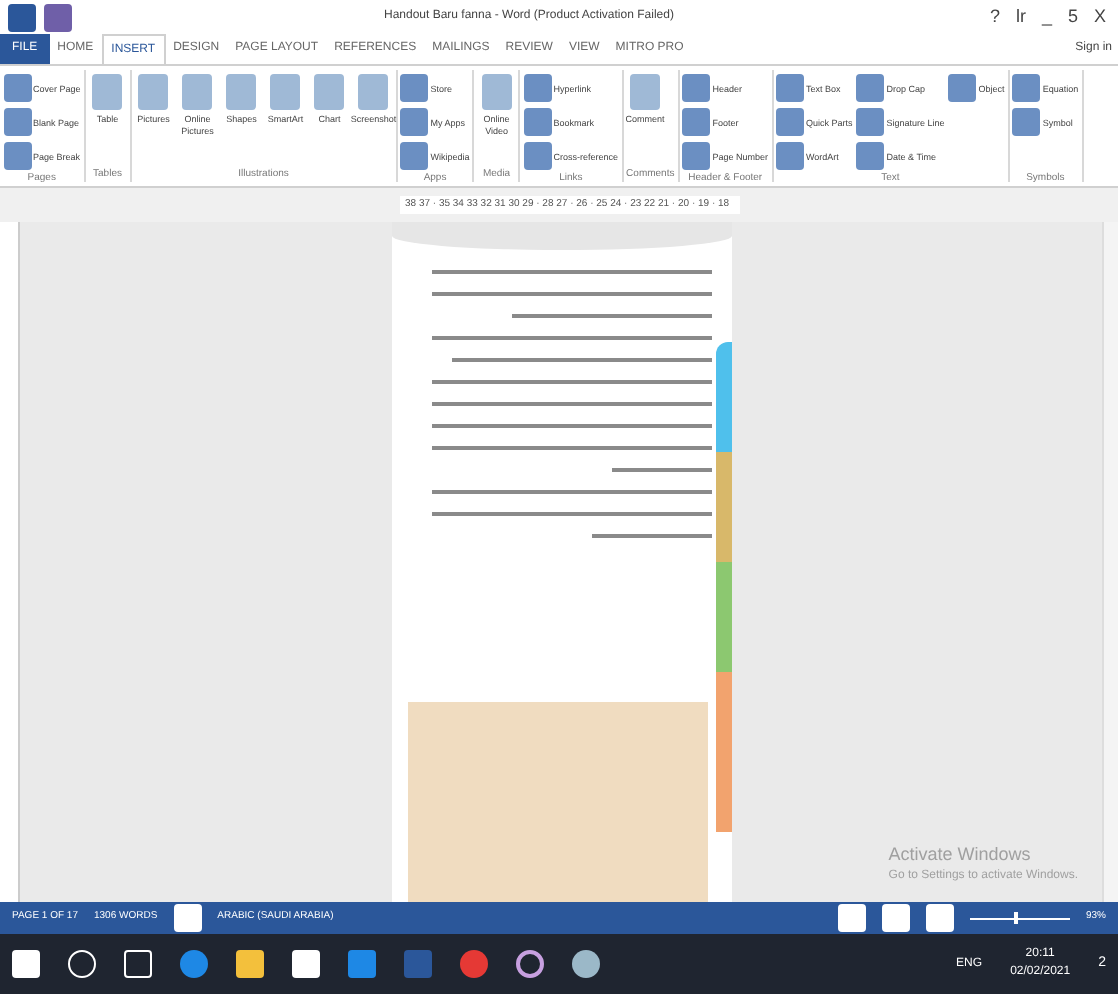 The width and height of the screenshot is (1118, 994). Describe the element at coordinates (994, 17) in the screenshot. I see `window-control: ?` at that location.